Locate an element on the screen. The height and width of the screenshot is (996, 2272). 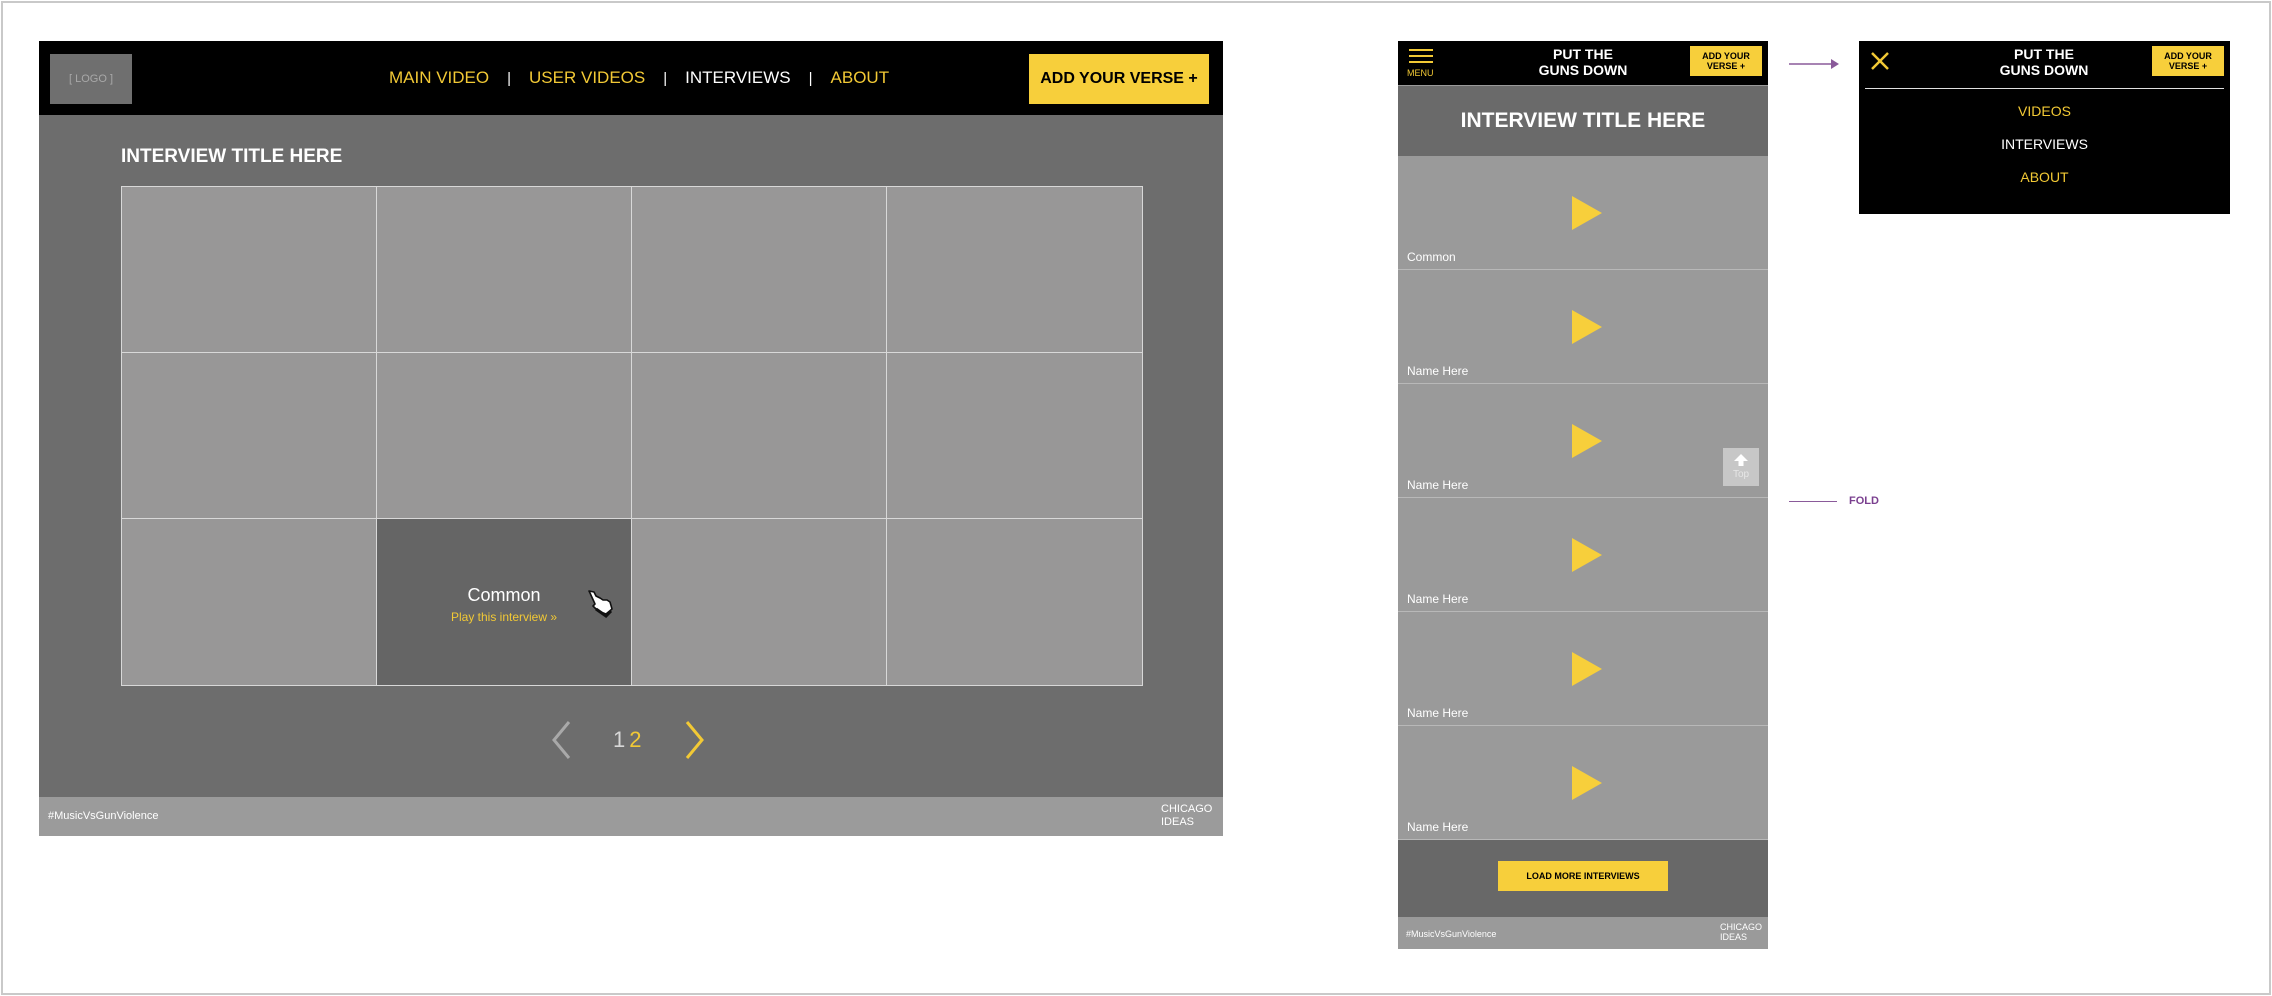
page-2-link: 2 is located at coordinates (635, 739).